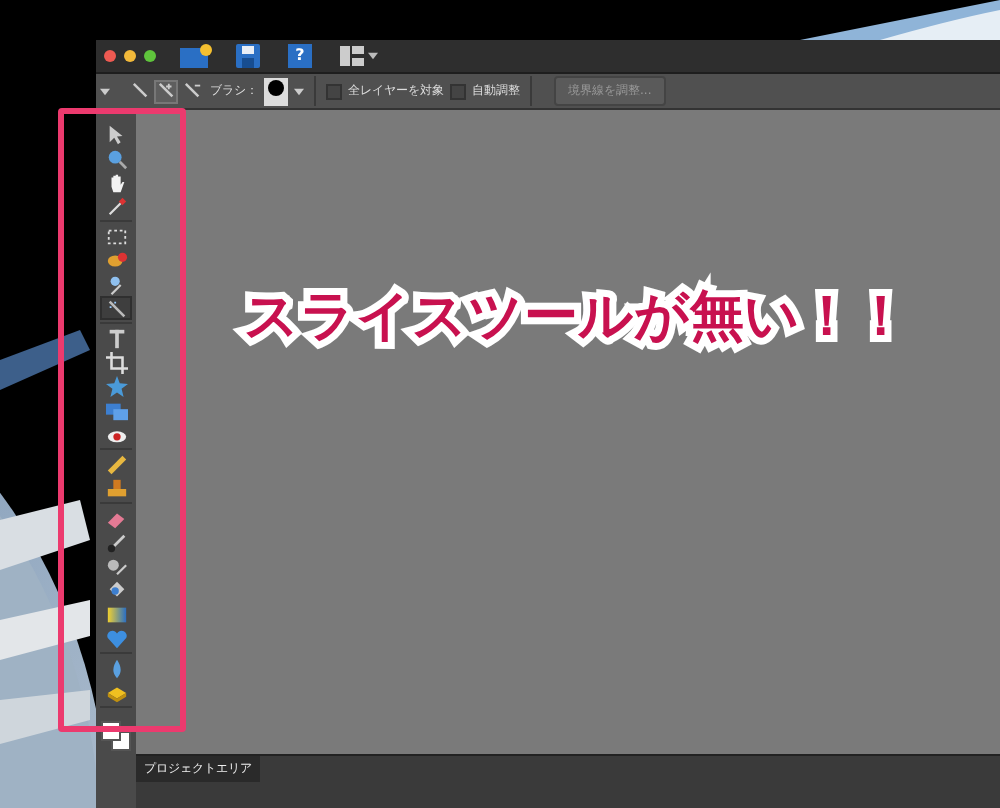  What do you see at coordinates (116, 614) in the screenshot?
I see `gradient-icon` at bounding box center [116, 614].